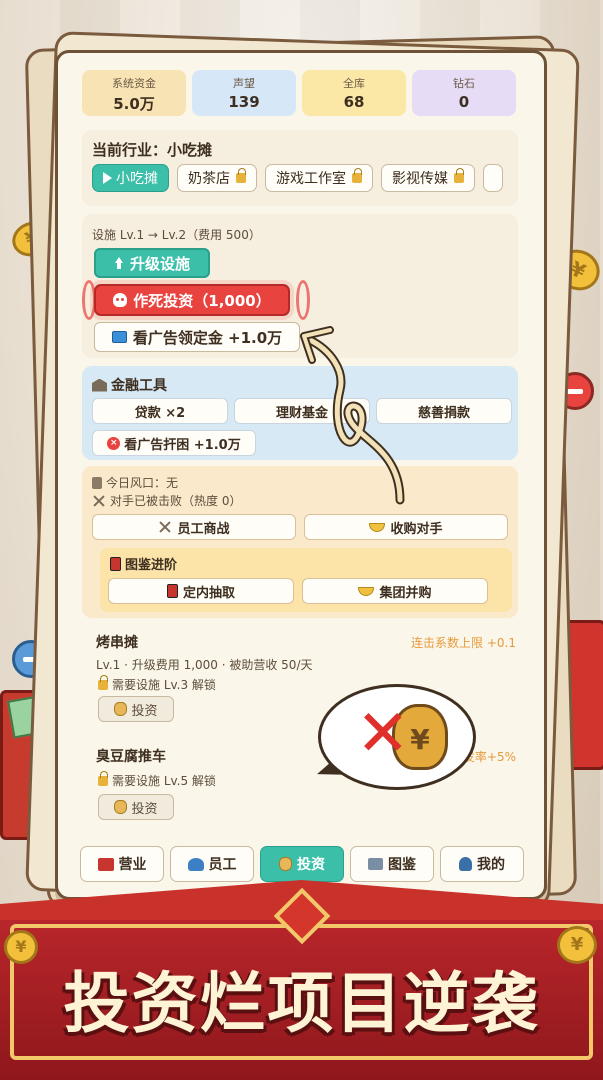 This screenshot has height=1080, width=603. What do you see at coordinates (420, 179) in the screenshot?
I see `tab-label: 影视传媒` at bounding box center [420, 179].